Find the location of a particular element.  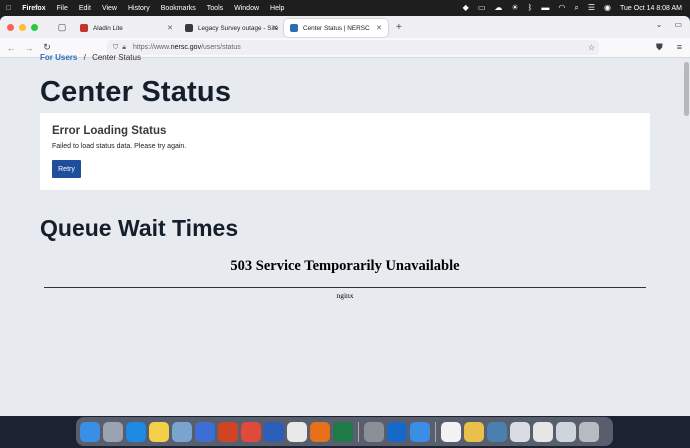

safari-icon is located at coordinates (136, 431).